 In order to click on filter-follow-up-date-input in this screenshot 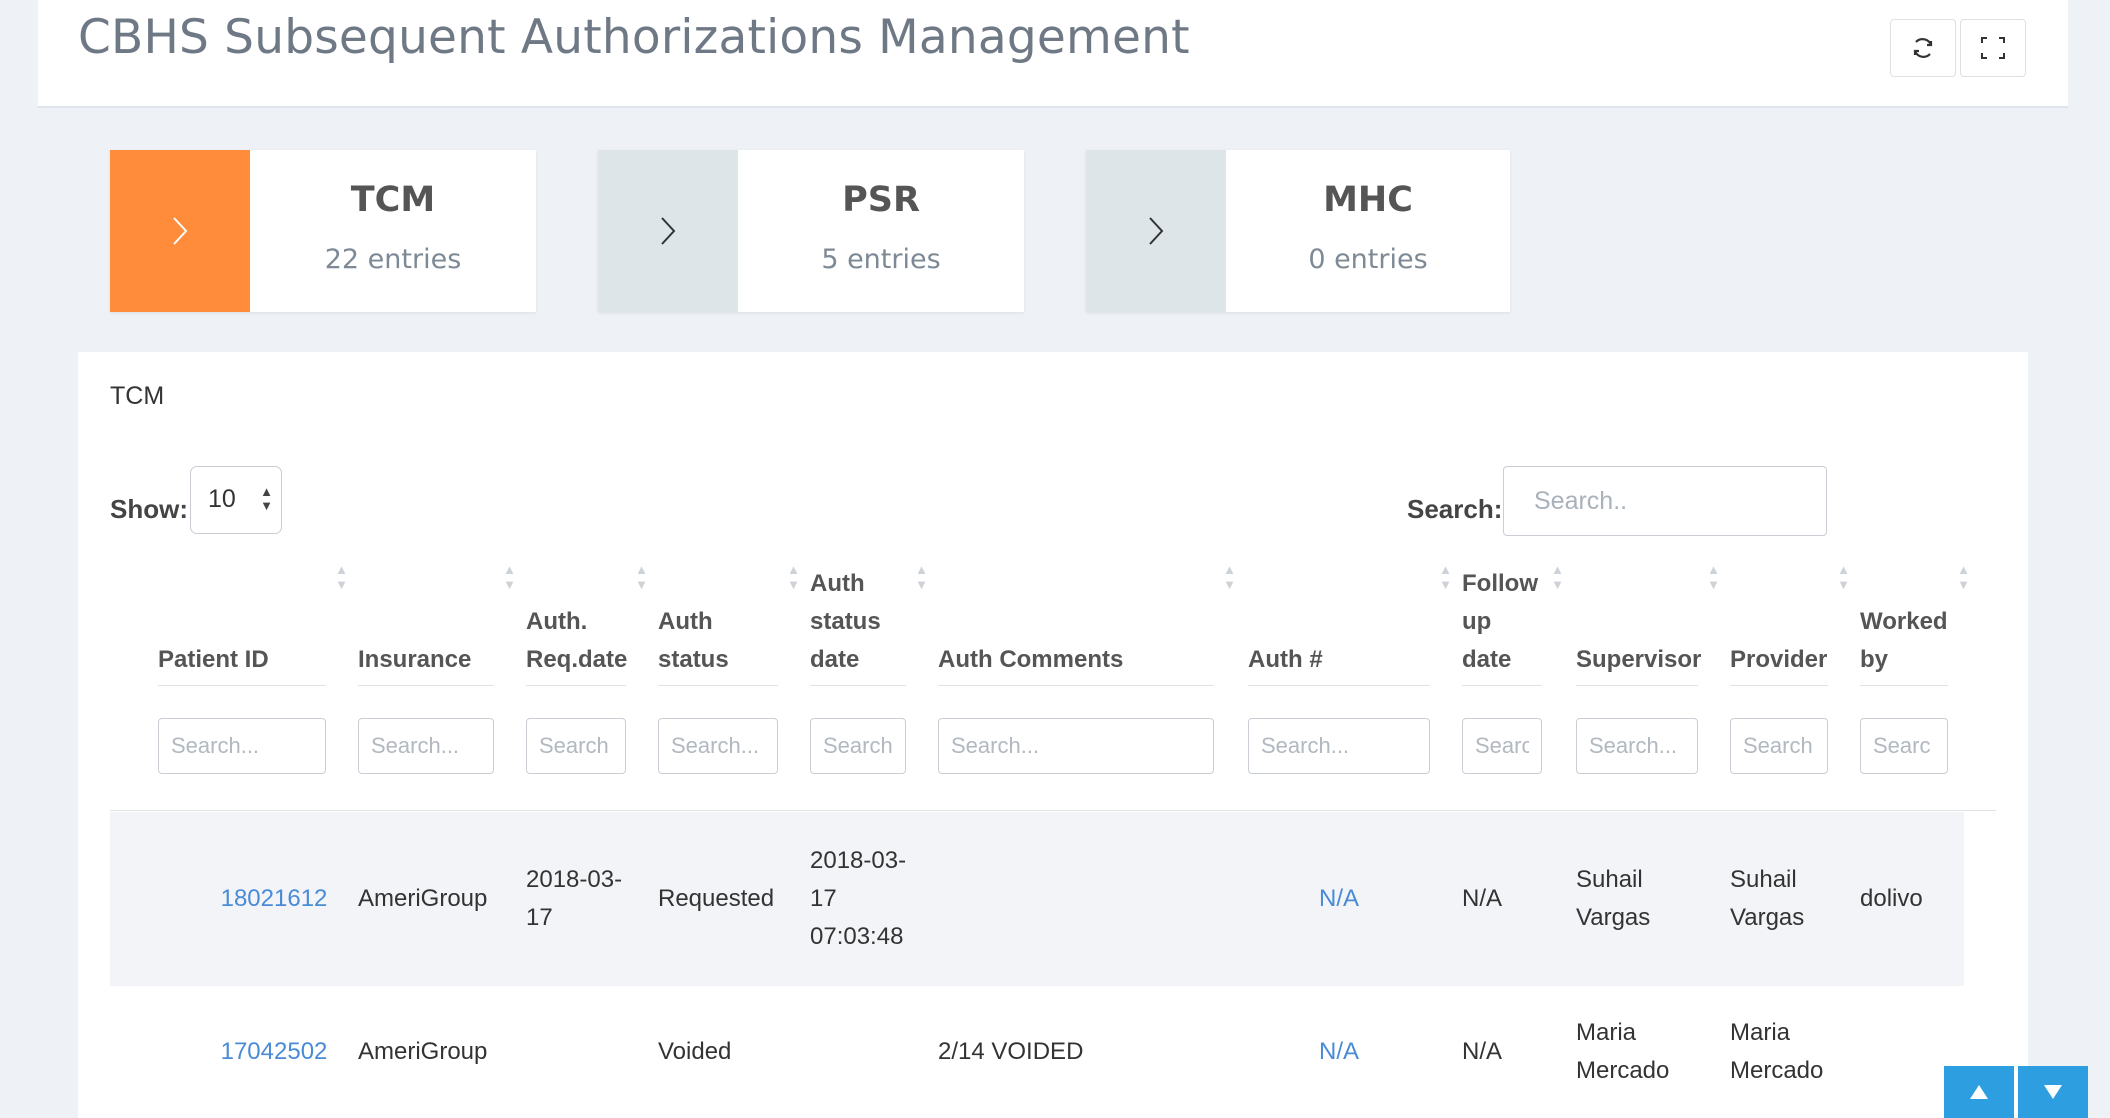, I will do `click(1502, 746)`.